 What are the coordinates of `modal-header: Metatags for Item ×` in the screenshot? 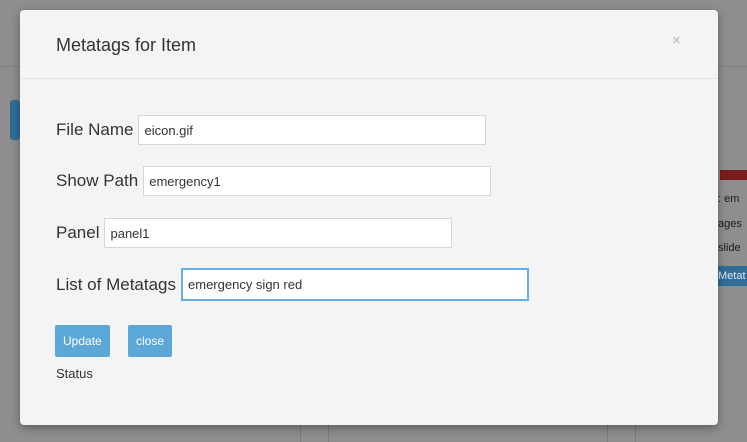 It's located at (369, 44).